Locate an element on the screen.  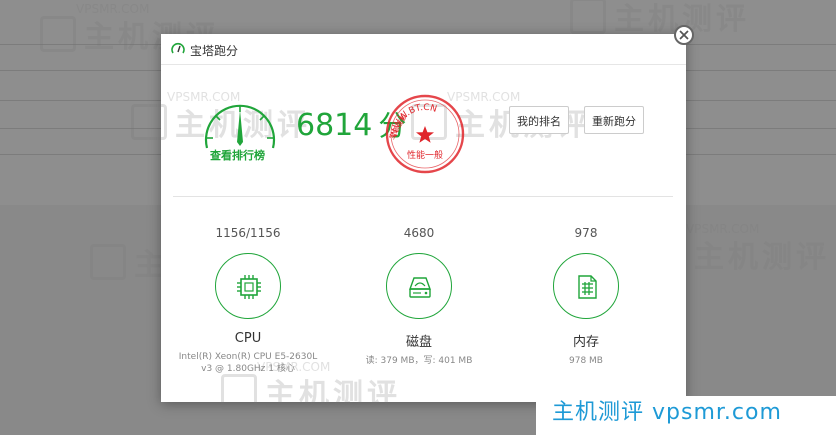
close-dialog-button is located at coordinates (684, 35).